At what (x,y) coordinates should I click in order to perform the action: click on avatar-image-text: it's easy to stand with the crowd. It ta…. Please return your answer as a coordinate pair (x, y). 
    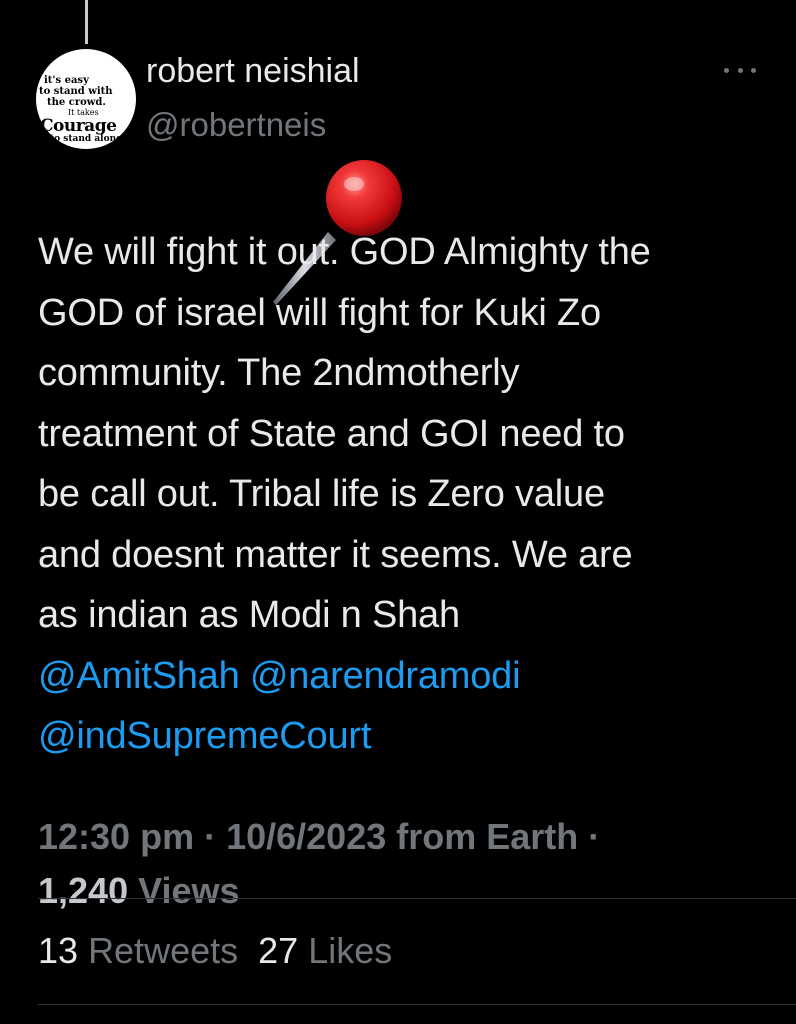
    Looking at the image, I should click on (80, 109).